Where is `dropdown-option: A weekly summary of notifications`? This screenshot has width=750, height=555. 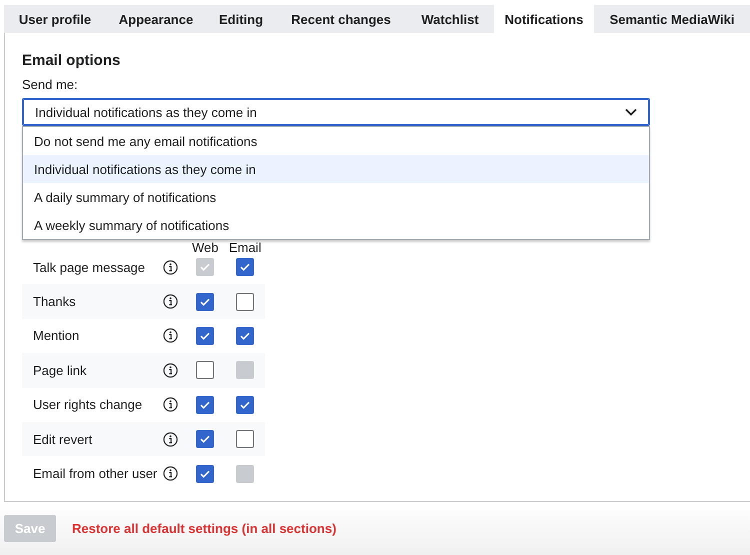
dropdown-option: A weekly summary of notifications is located at coordinates (336, 225).